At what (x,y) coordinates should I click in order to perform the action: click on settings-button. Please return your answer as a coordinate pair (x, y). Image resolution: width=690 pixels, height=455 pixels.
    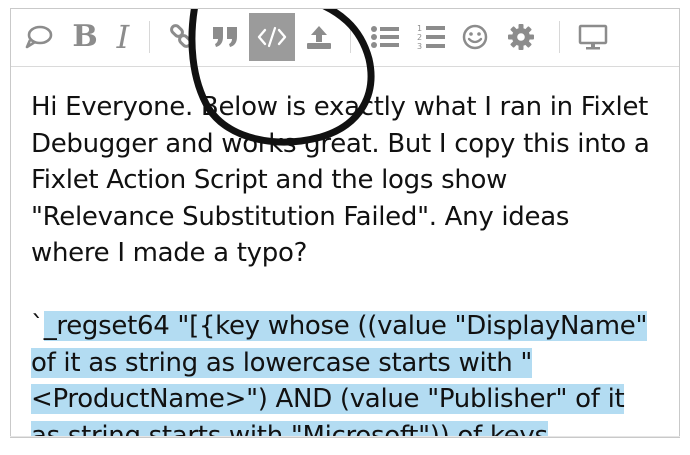
    Looking at the image, I should click on (521, 37).